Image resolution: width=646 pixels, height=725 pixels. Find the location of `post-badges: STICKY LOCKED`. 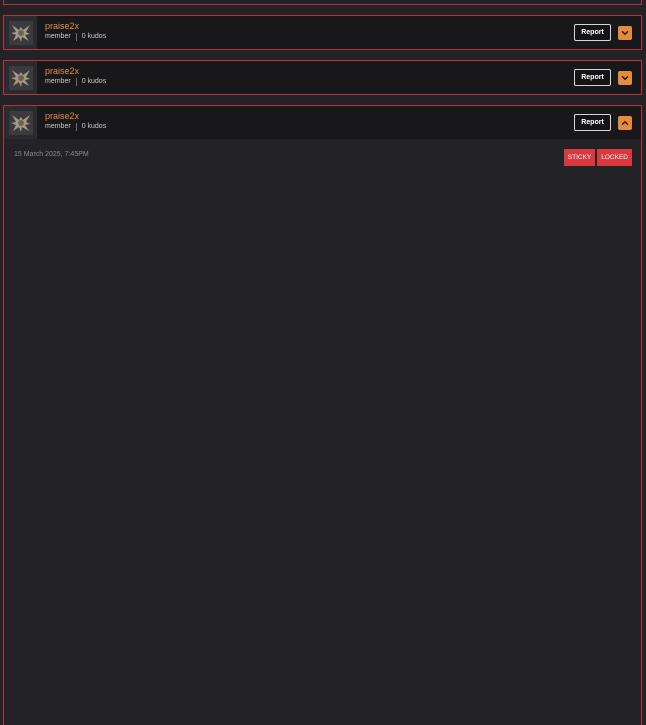

post-badges: STICKY LOCKED is located at coordinates (597, 157).